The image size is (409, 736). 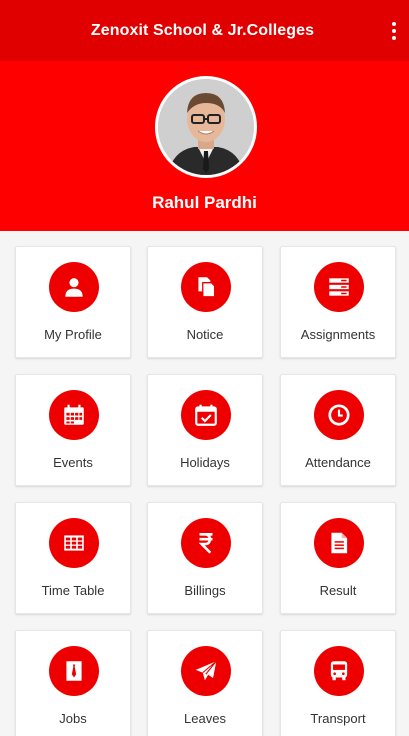 I want to click on avatar, so click(x=206, y=127).